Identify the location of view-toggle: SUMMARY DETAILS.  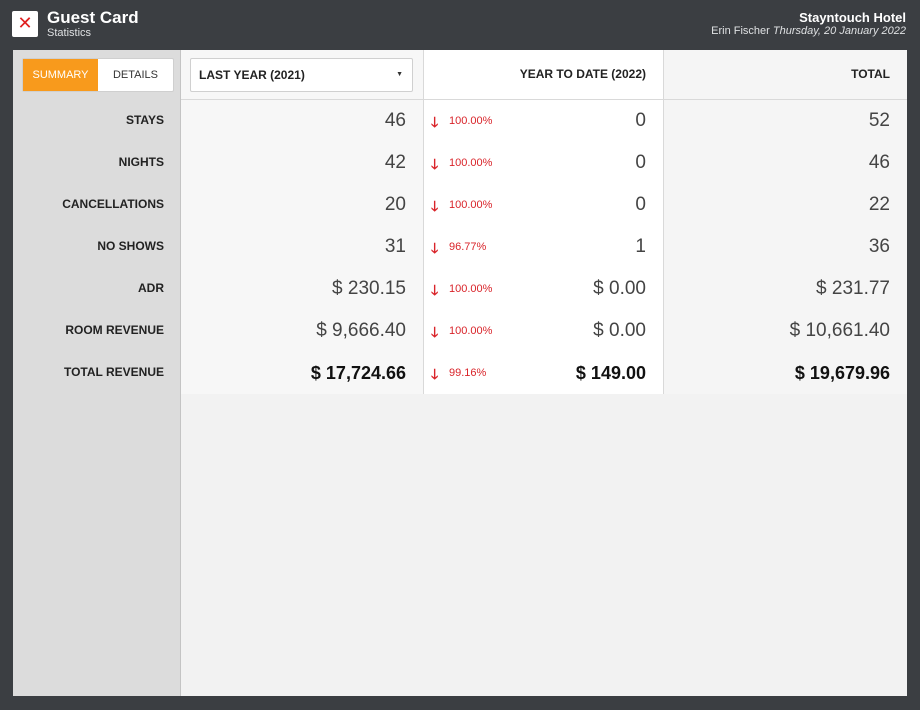
(98, 75).